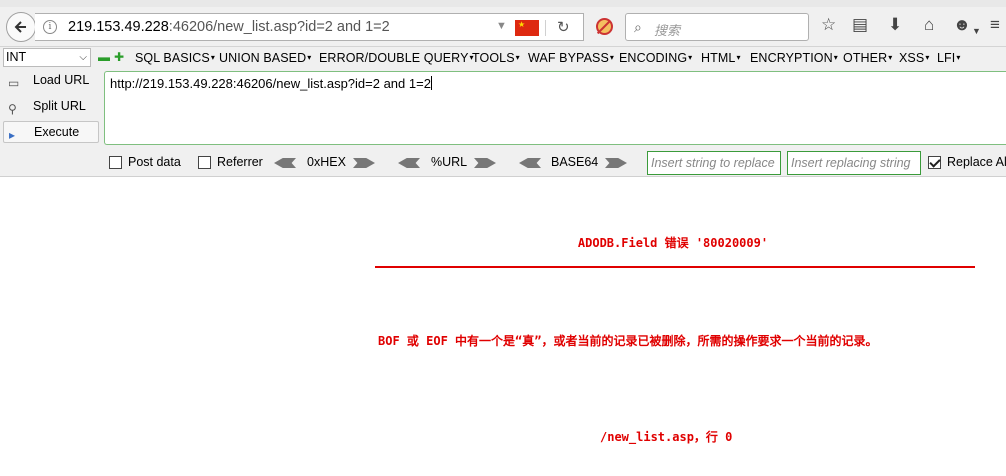  I want to click on download-icon: ⬇, so click(895, 25).